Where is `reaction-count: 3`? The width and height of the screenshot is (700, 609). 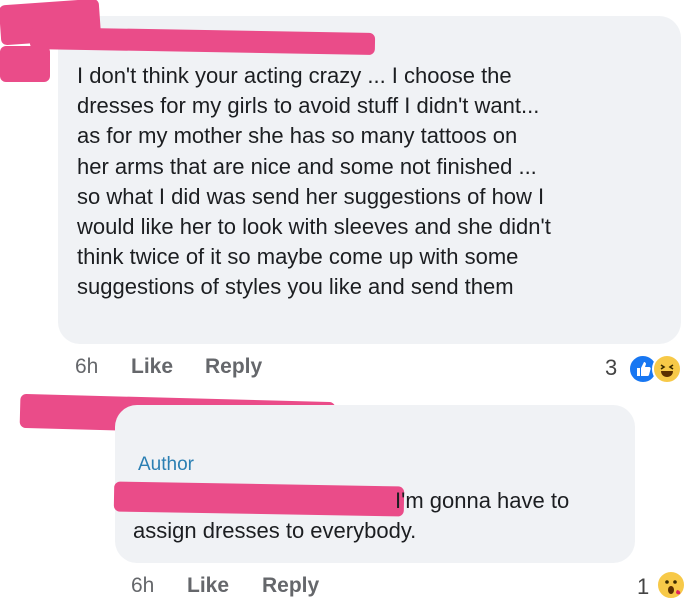
reaction-count: 3 is located at coordinates (611, 368).